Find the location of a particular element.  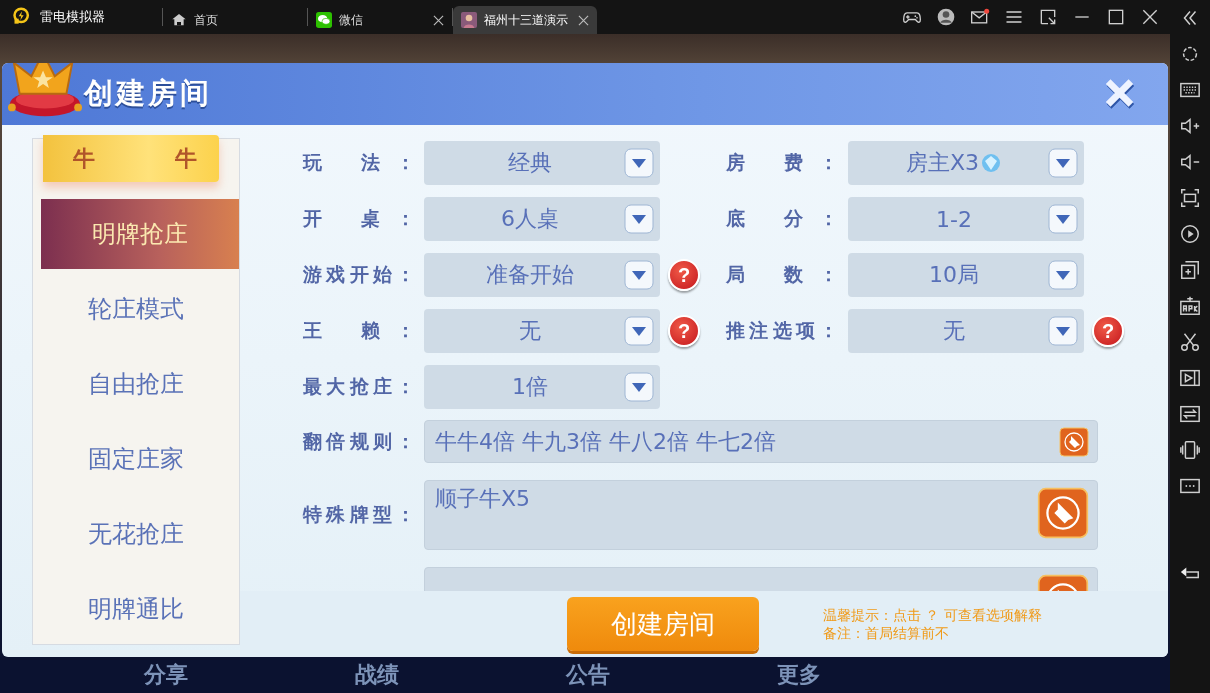

field-label: 玩 法： is located at coordinates (359, 162).